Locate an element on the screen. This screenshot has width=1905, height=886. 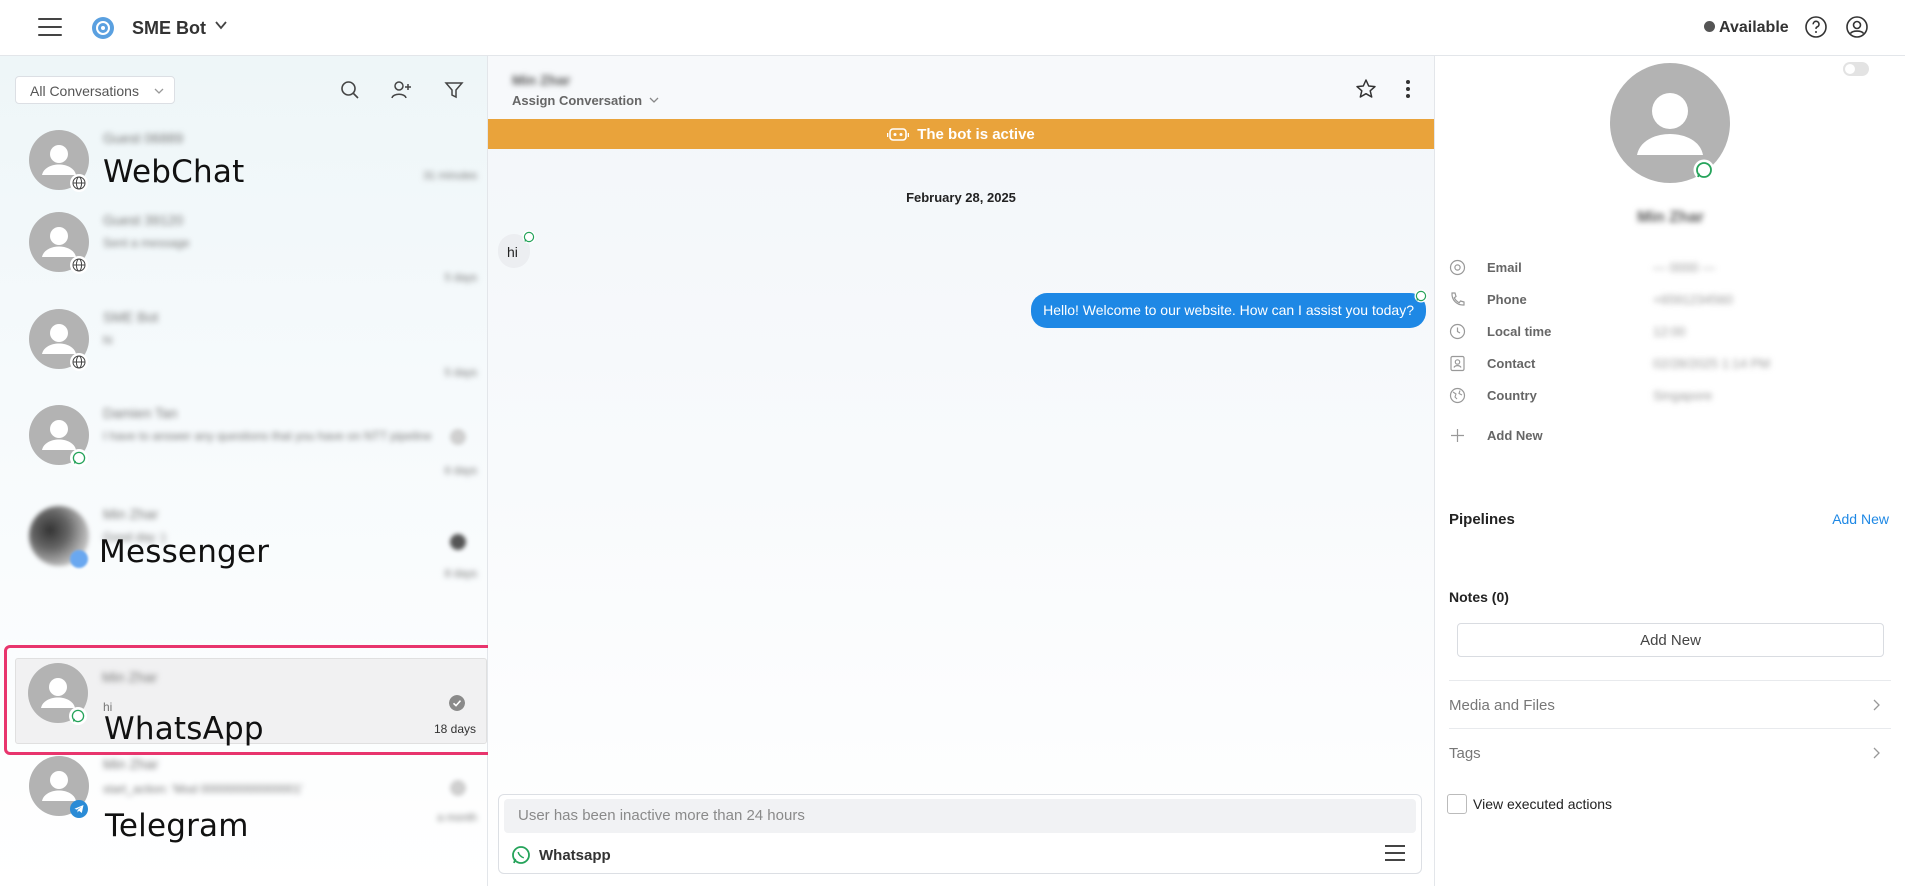
search-icon is located at coordinates (350, 90).